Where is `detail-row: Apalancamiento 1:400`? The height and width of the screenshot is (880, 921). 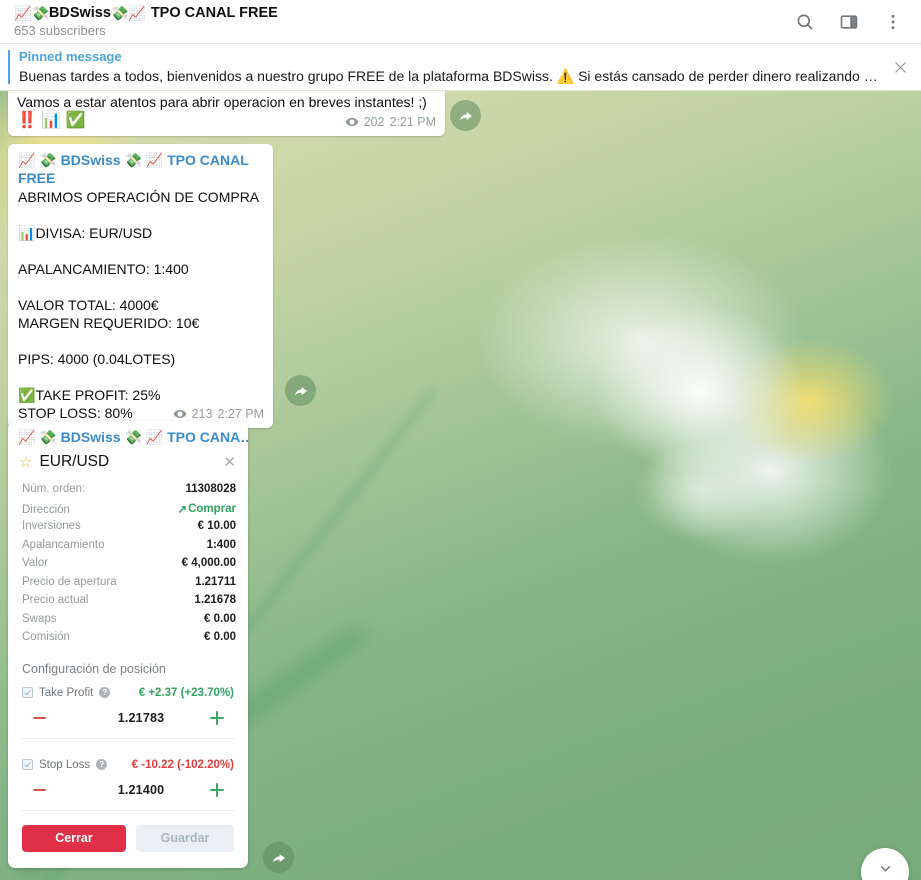 detail-row: Apalancamiento 1:400 is located at coordinates (129, 548).